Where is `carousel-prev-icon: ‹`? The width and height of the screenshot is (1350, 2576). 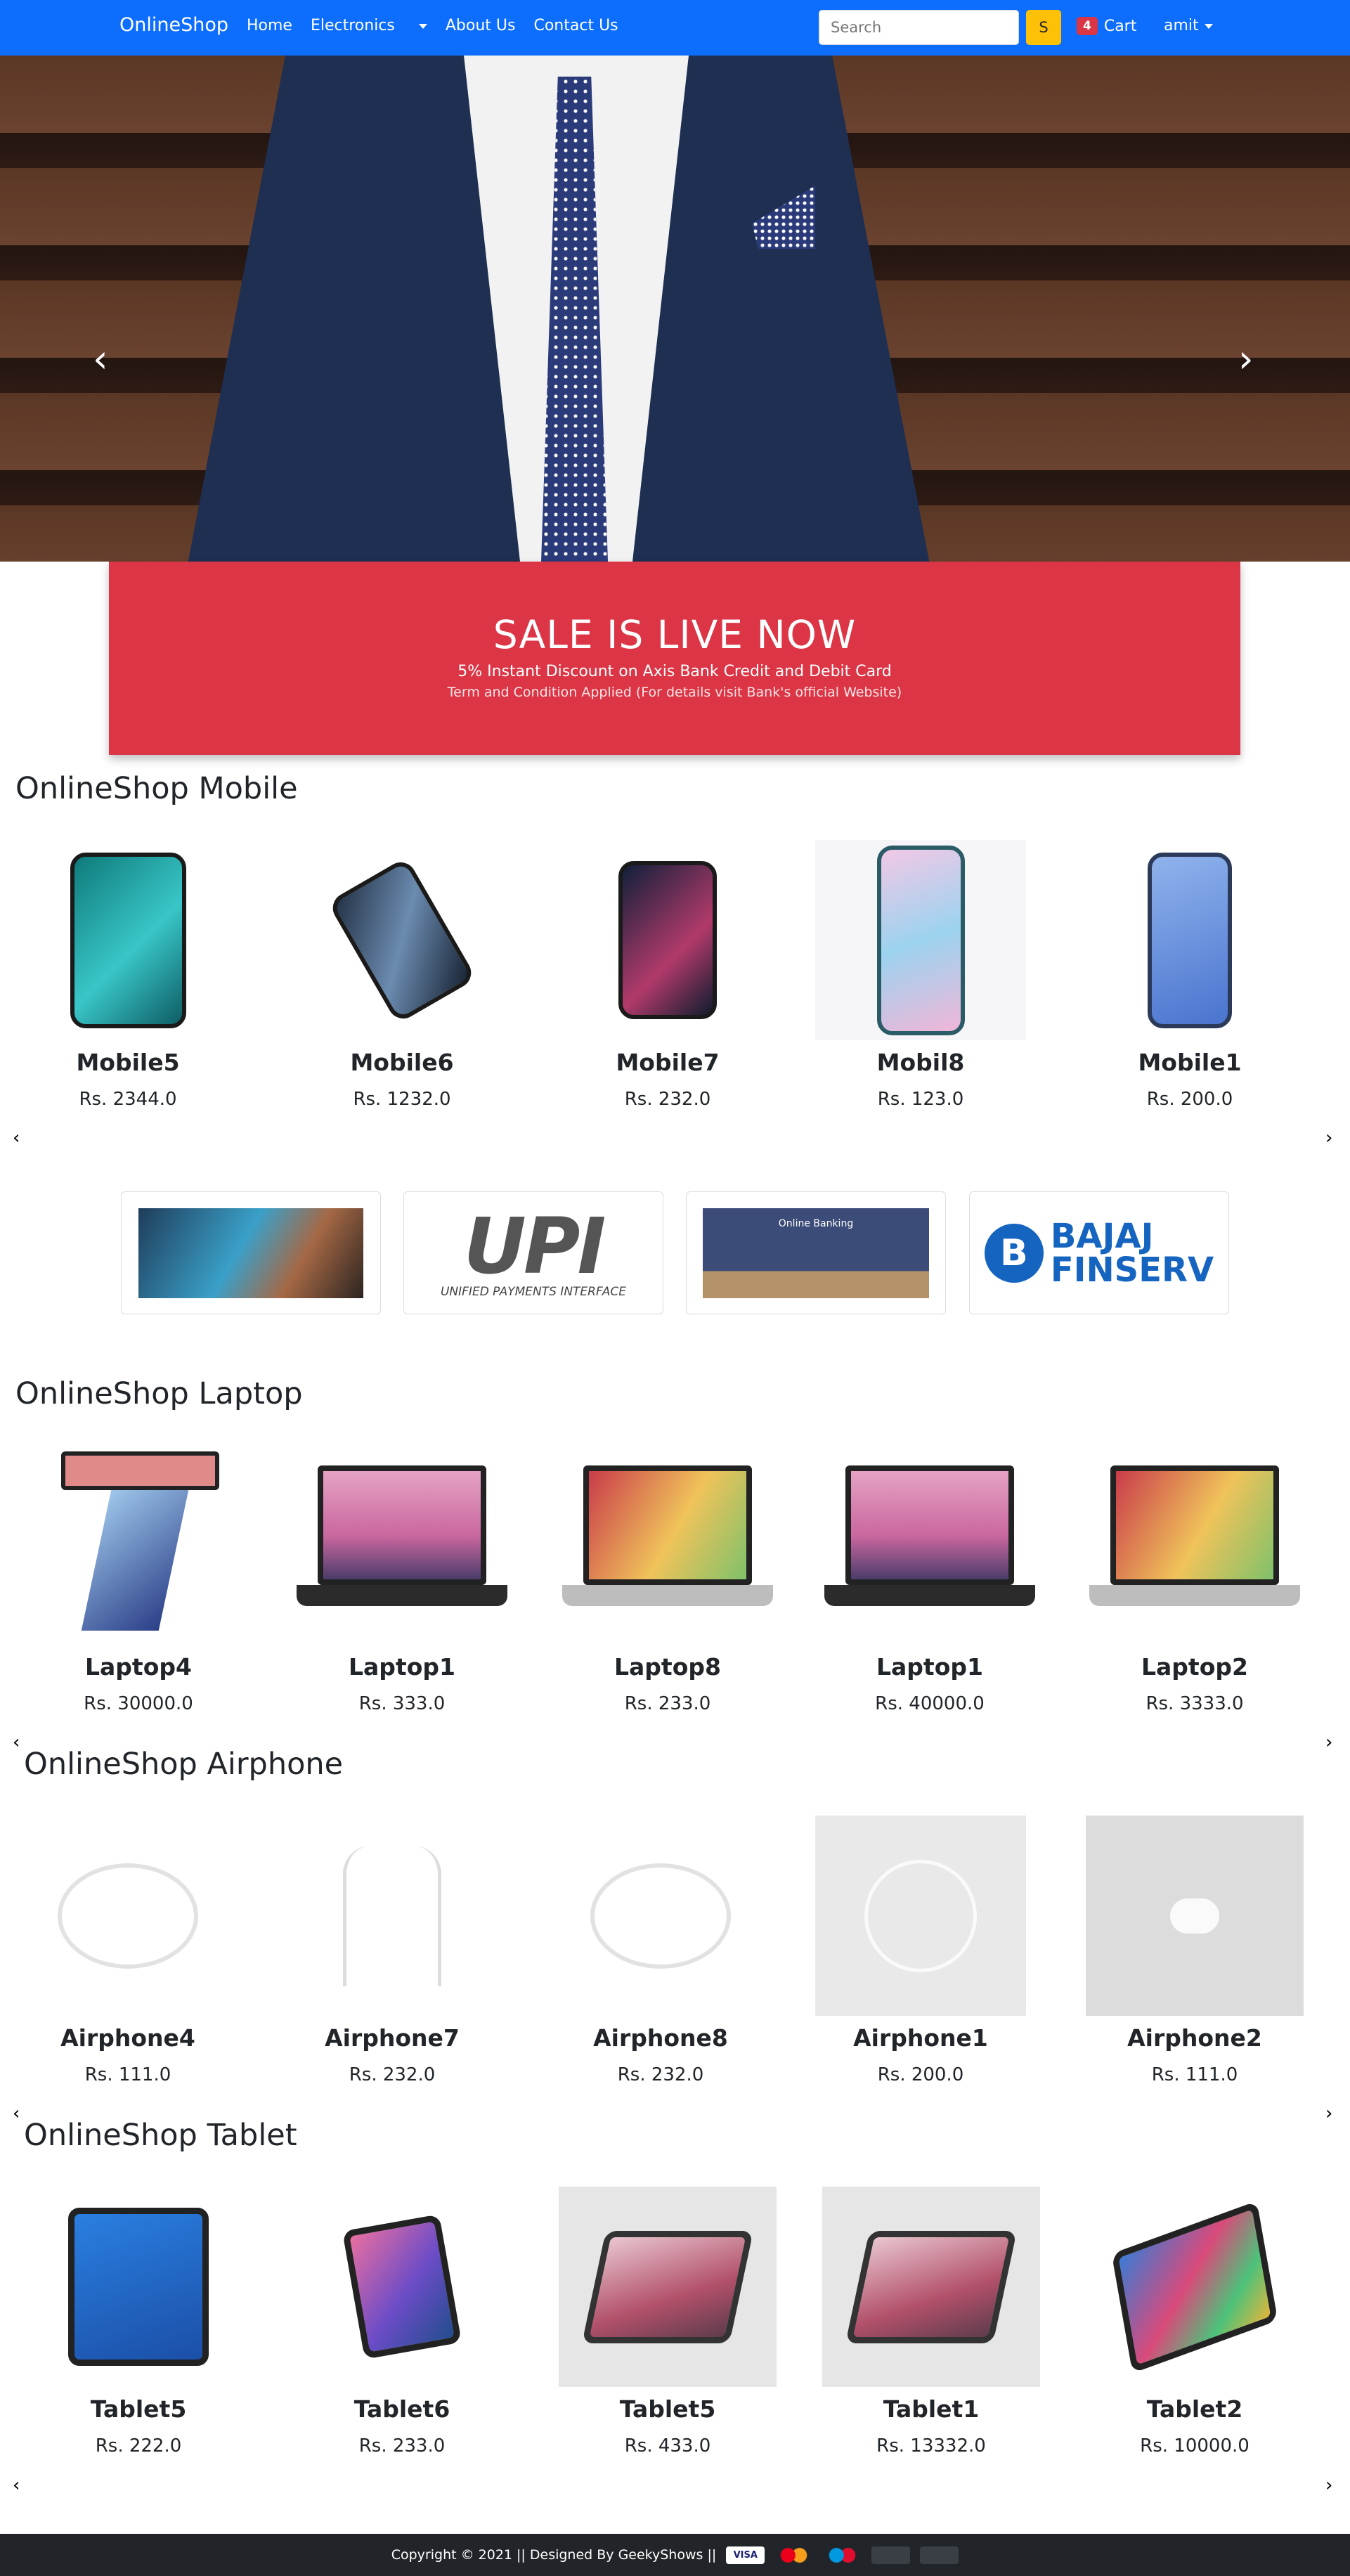
carousel-prev-icon: ‹ is located at coordinates (100, 359).